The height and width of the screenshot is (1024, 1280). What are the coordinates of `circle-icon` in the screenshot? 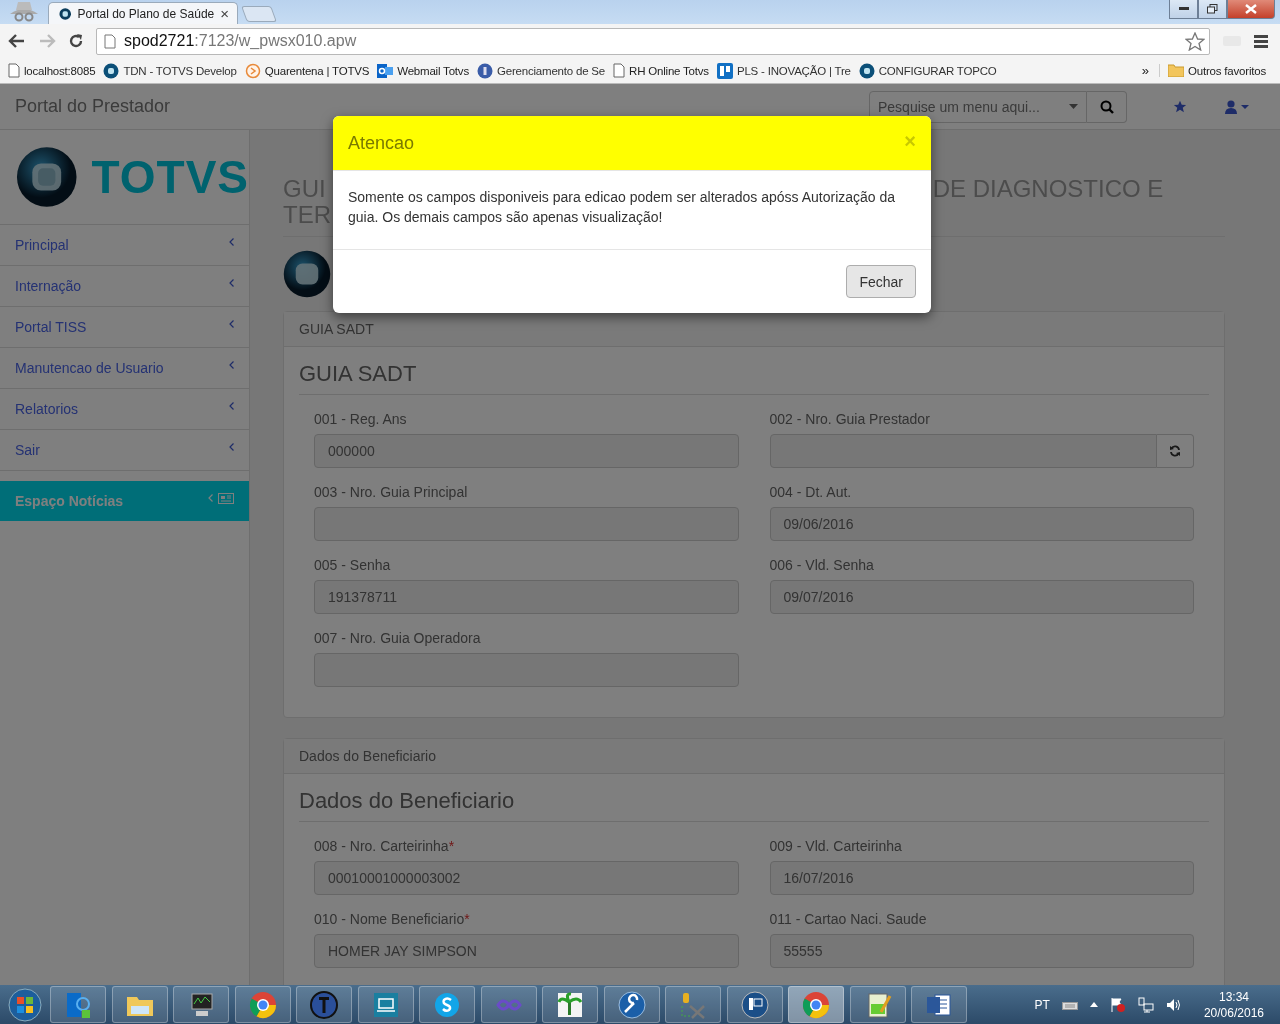 It's located at (252, 70).